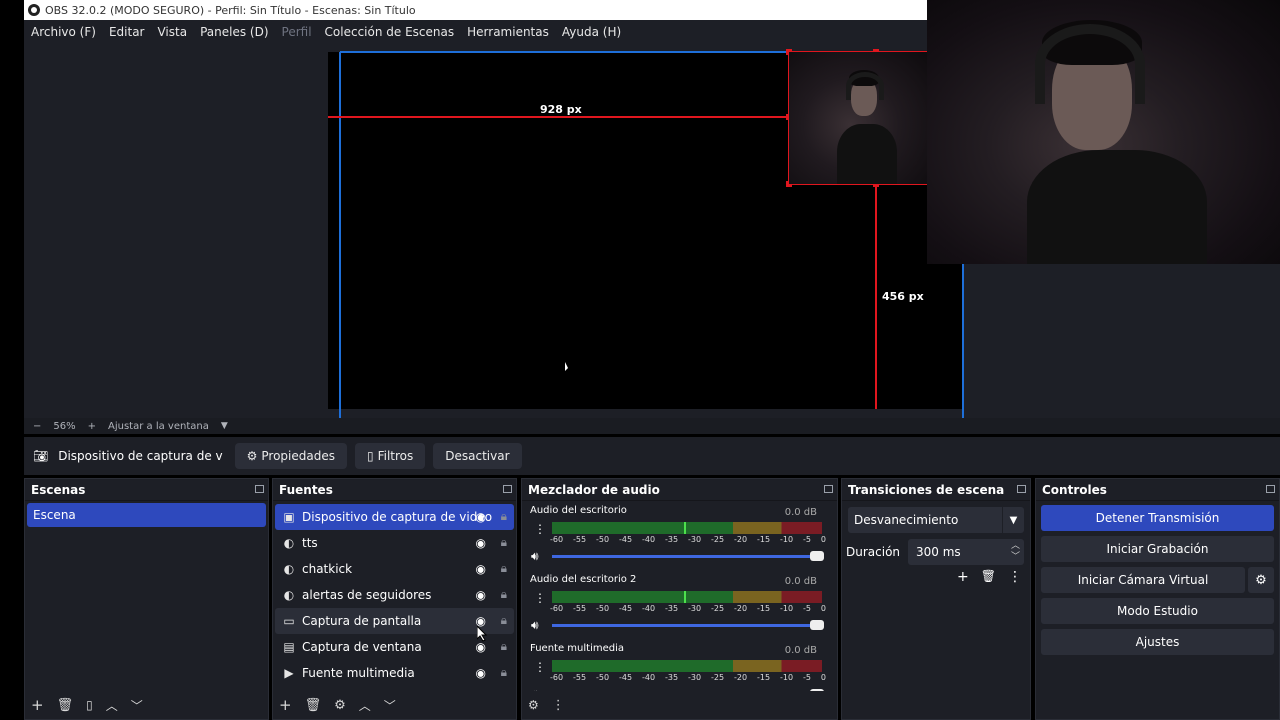 This screenshot has width=1280, height=720. I want to click on properties-label: Propiedades, so click(298, 456).